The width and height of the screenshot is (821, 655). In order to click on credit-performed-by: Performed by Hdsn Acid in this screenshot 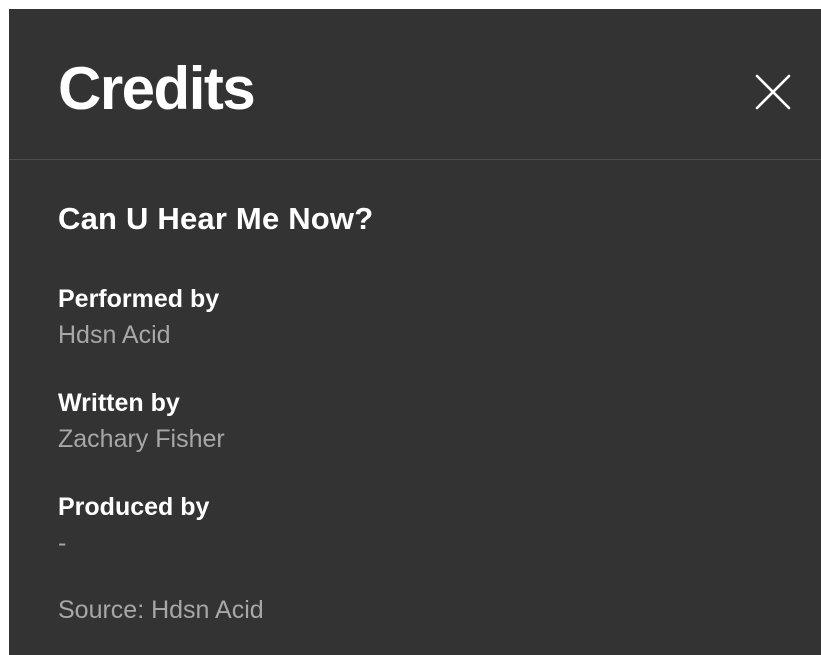, I will do `click(408, 317)`.